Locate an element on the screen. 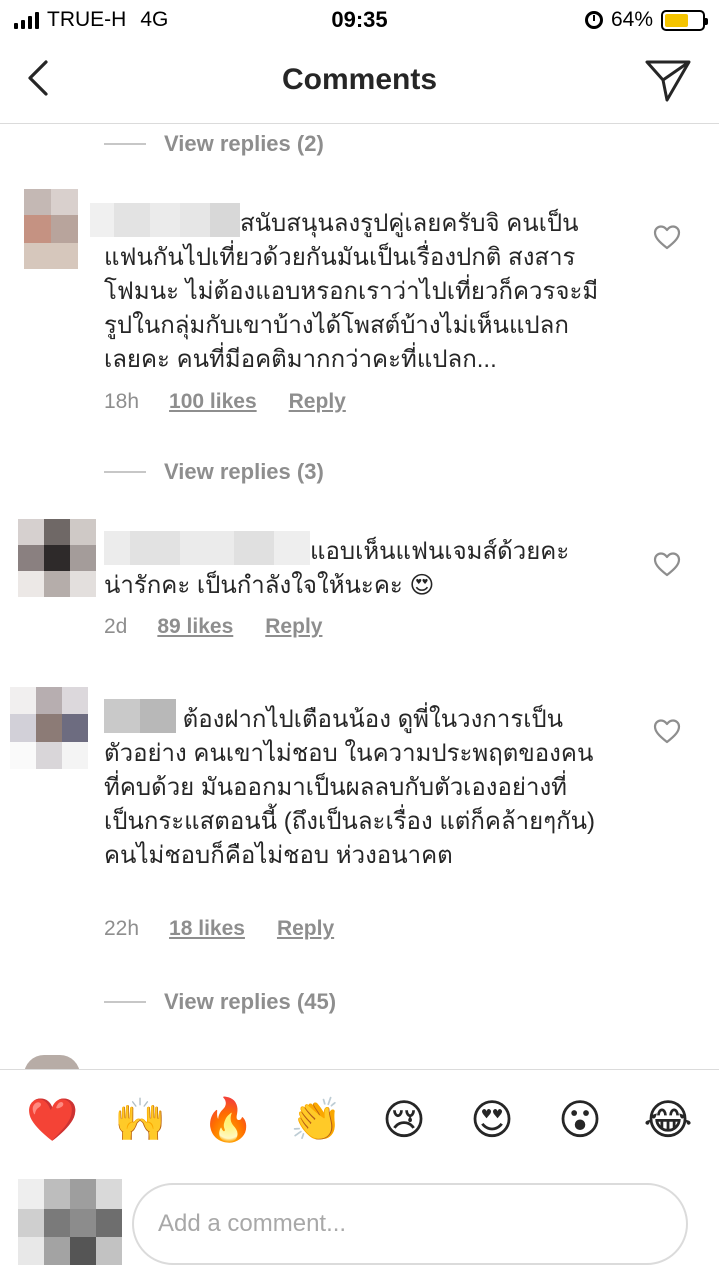 The width and height of the screenshot is (719, 1280). tears-of-joy-emoji-button: 😂 is located at coordinates (668, 1120).